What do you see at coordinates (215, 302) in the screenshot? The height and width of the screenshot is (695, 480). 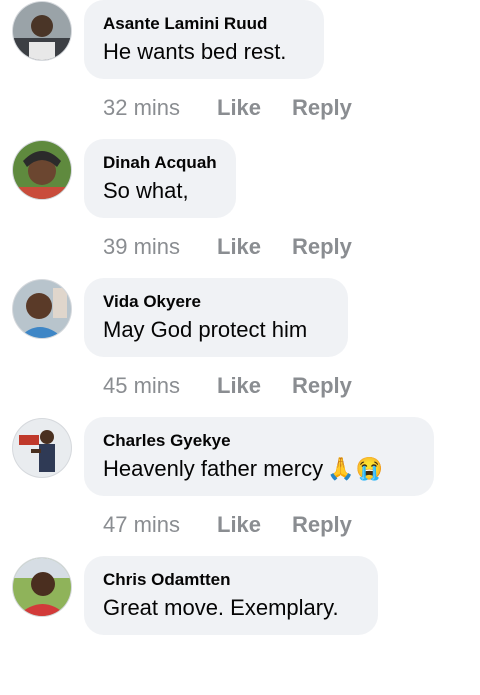 I see `author-name: Vida Okyere` at bounding box center [215, 302].